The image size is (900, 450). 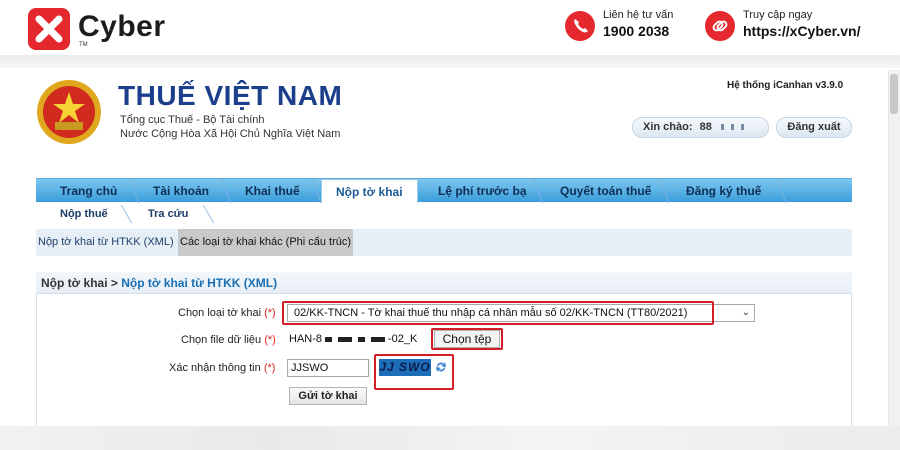 I want to click on submit-declaration-button: Gửi tờ khai, so click(x=328, y=396).